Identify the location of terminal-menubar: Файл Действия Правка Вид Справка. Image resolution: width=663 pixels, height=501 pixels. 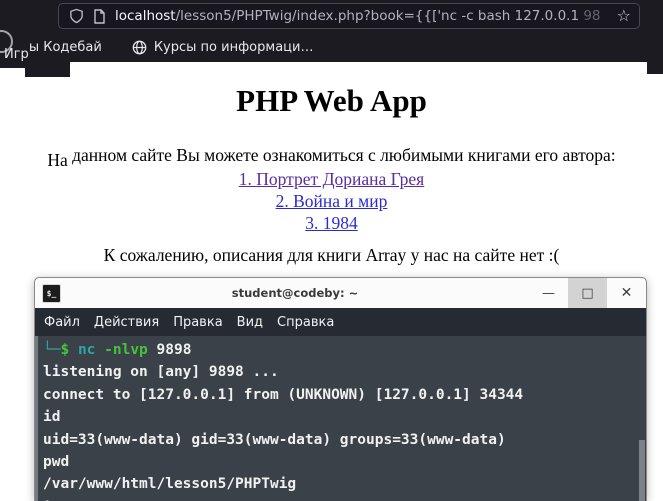
(340, 322).